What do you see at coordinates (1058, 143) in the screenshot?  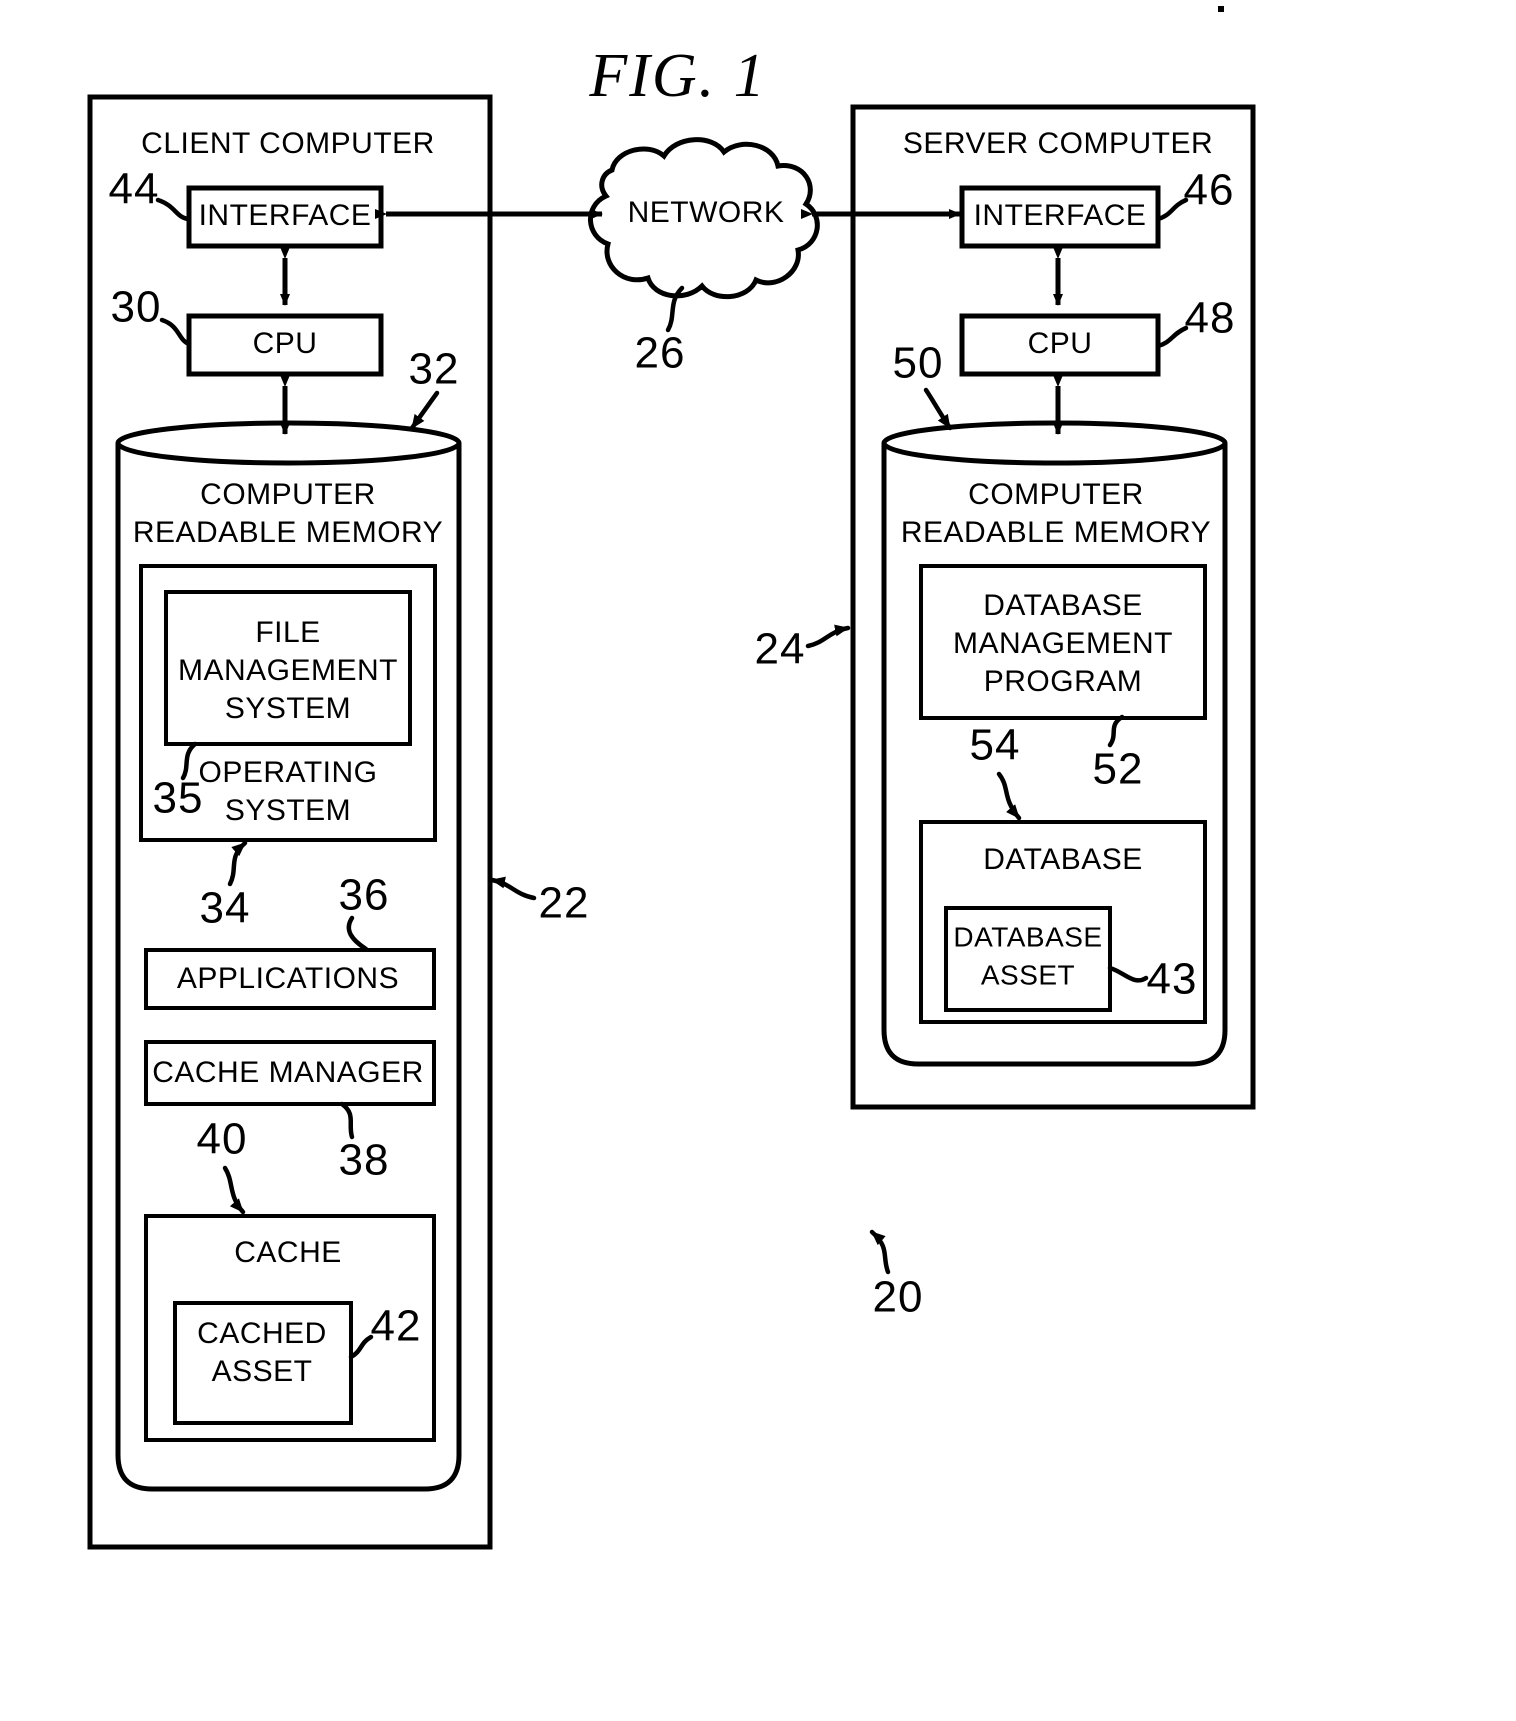 I see `server-computer-title: SERVER COMPUTER` at bounding box center [1058, 143].